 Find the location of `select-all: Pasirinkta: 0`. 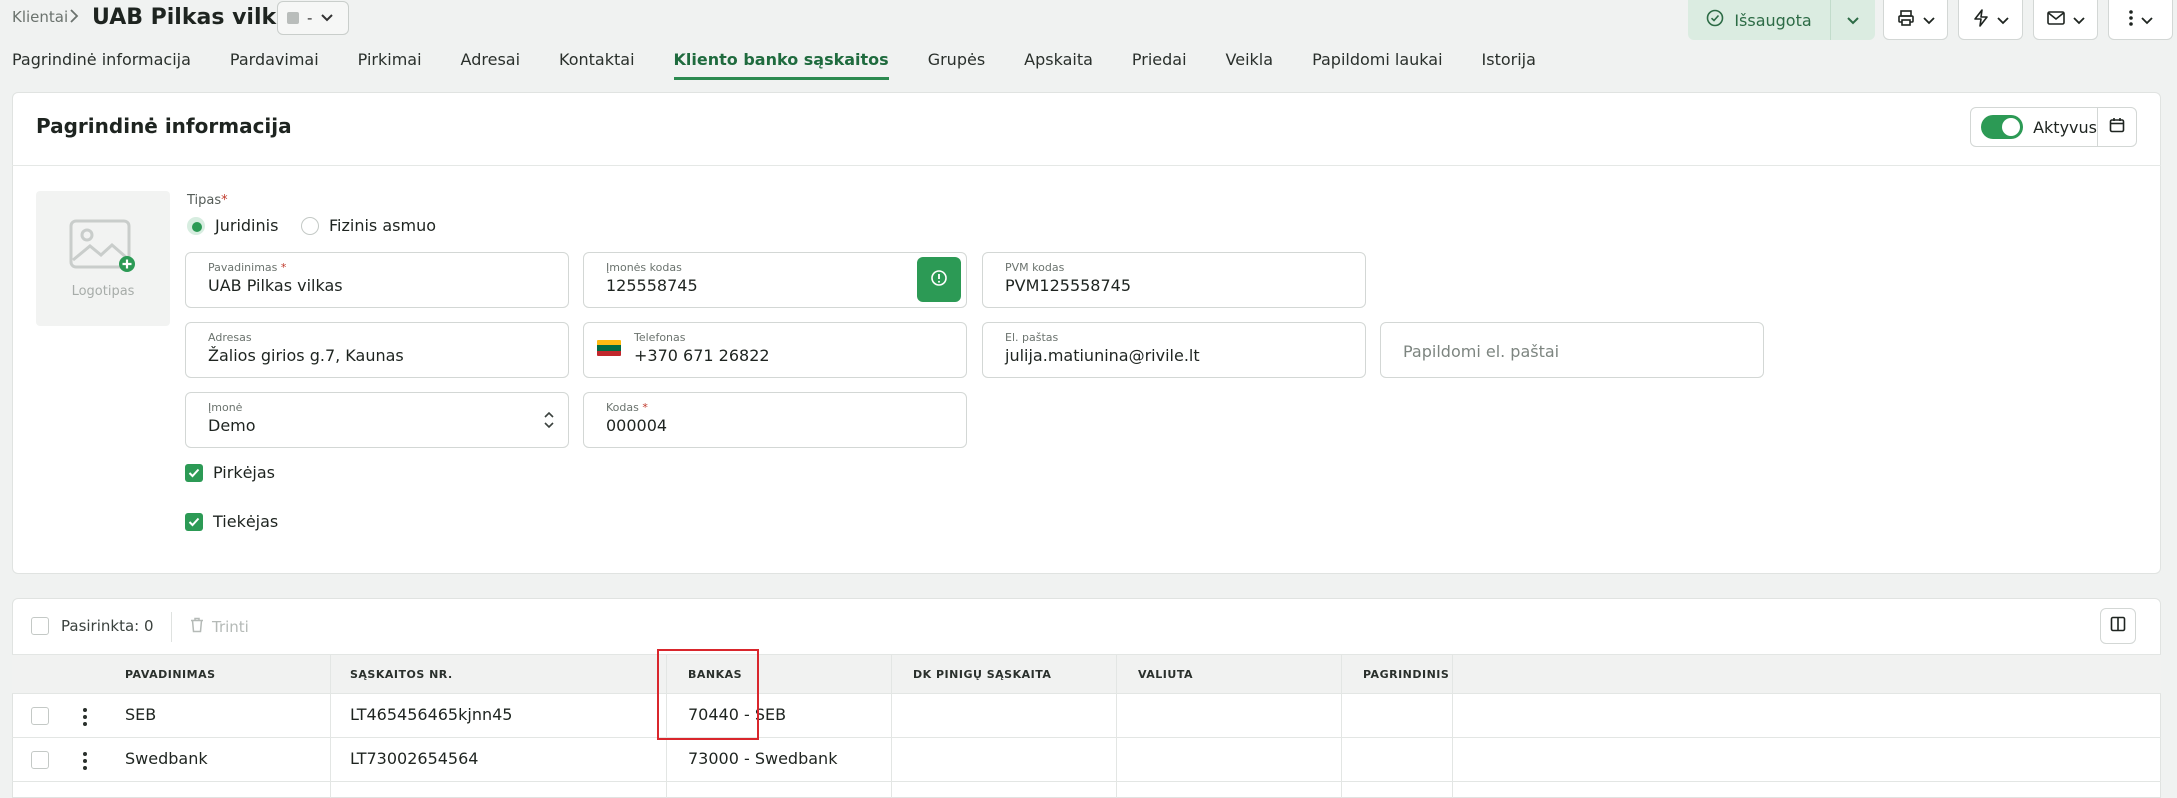

select-all: Pasirinkta: 0 is located at coordinates (92, 626).